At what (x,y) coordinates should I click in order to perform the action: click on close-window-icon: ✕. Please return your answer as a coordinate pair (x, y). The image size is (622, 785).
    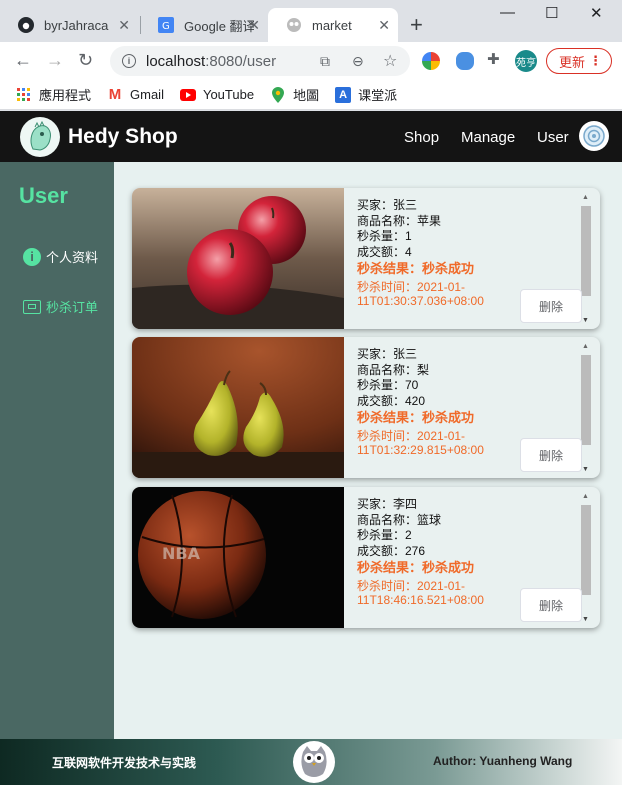
    Looking at the image, I should click on (596, 13).